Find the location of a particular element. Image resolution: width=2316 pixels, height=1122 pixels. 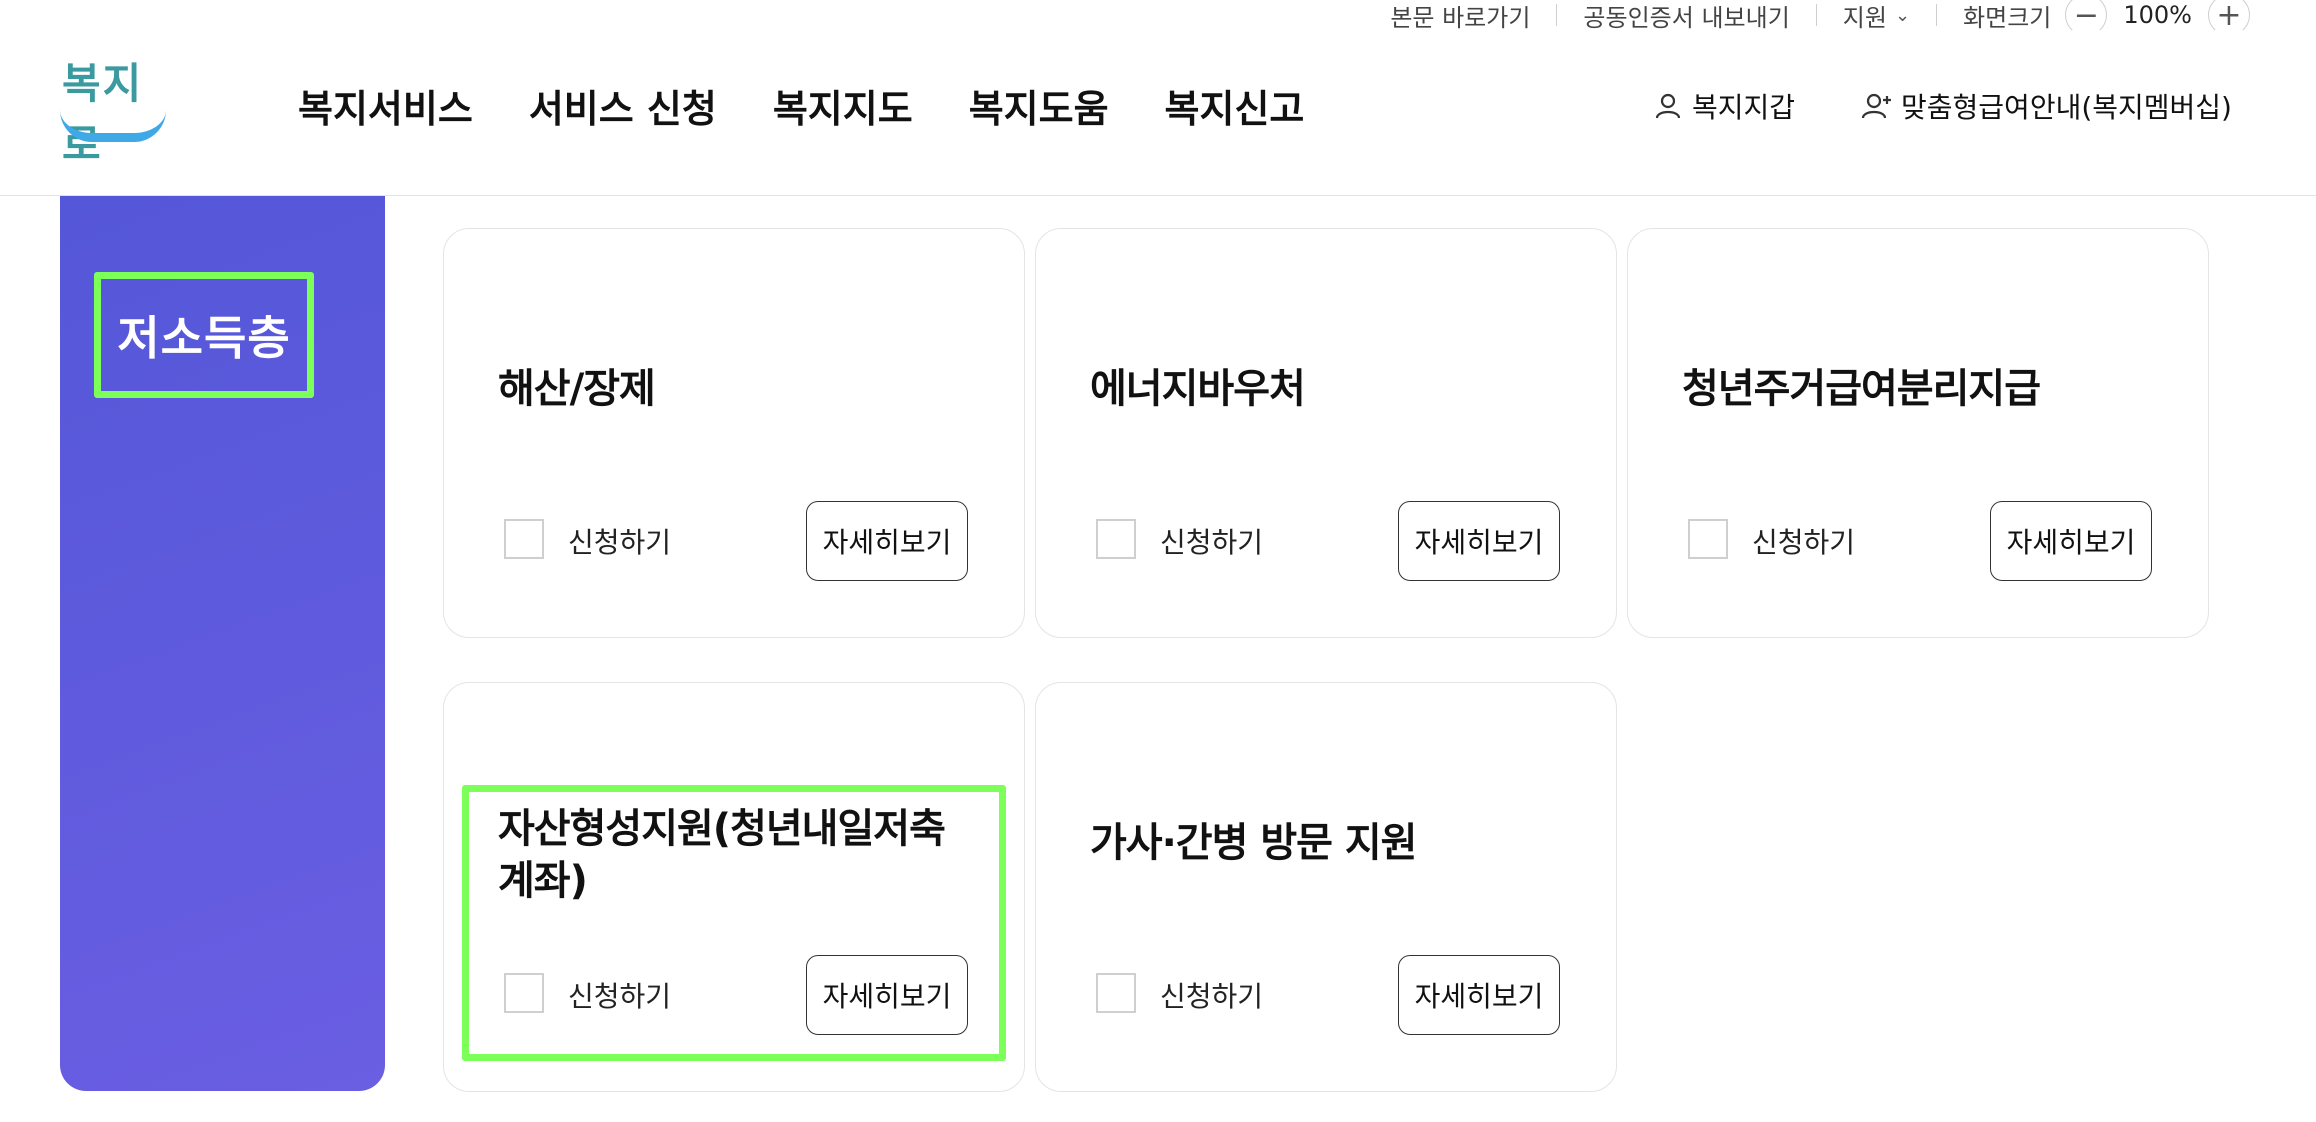

site-logo: 복지로 is located at coordinates (113, 110).